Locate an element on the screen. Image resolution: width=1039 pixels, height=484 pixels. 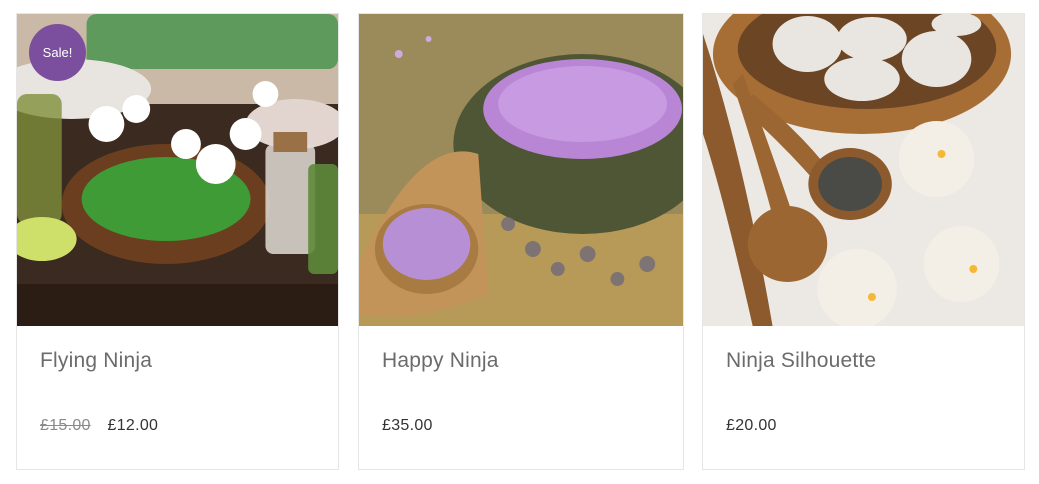
product-title: Ninja Silhouette is located at coordinates (801, 361).